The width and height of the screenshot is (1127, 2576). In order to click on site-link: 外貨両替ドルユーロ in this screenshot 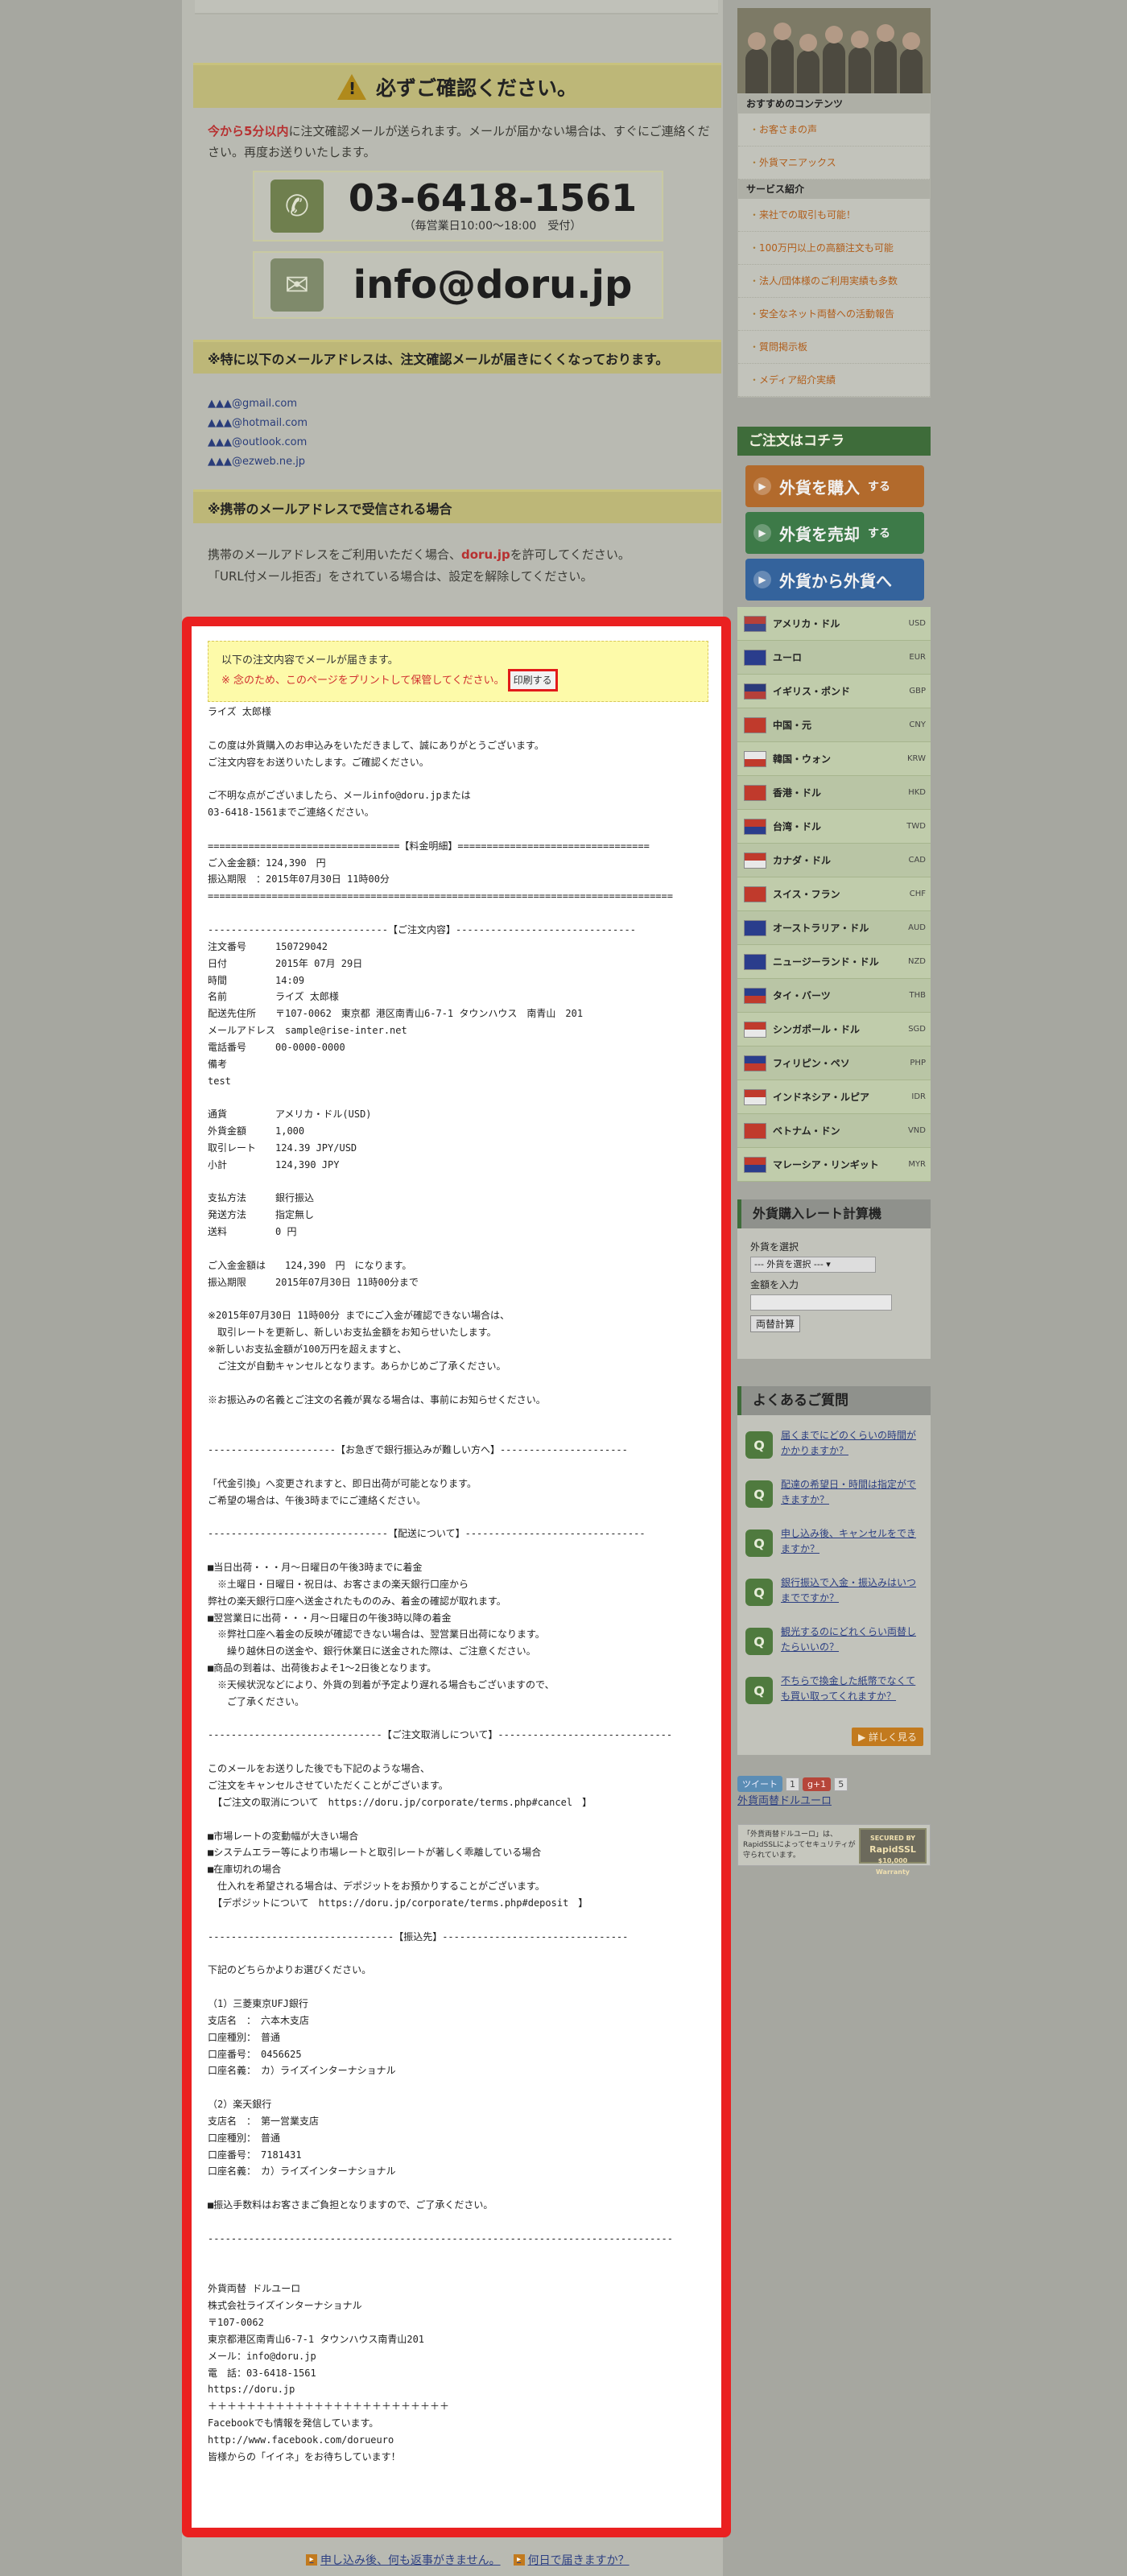, I will do `click(784, 1799)`.